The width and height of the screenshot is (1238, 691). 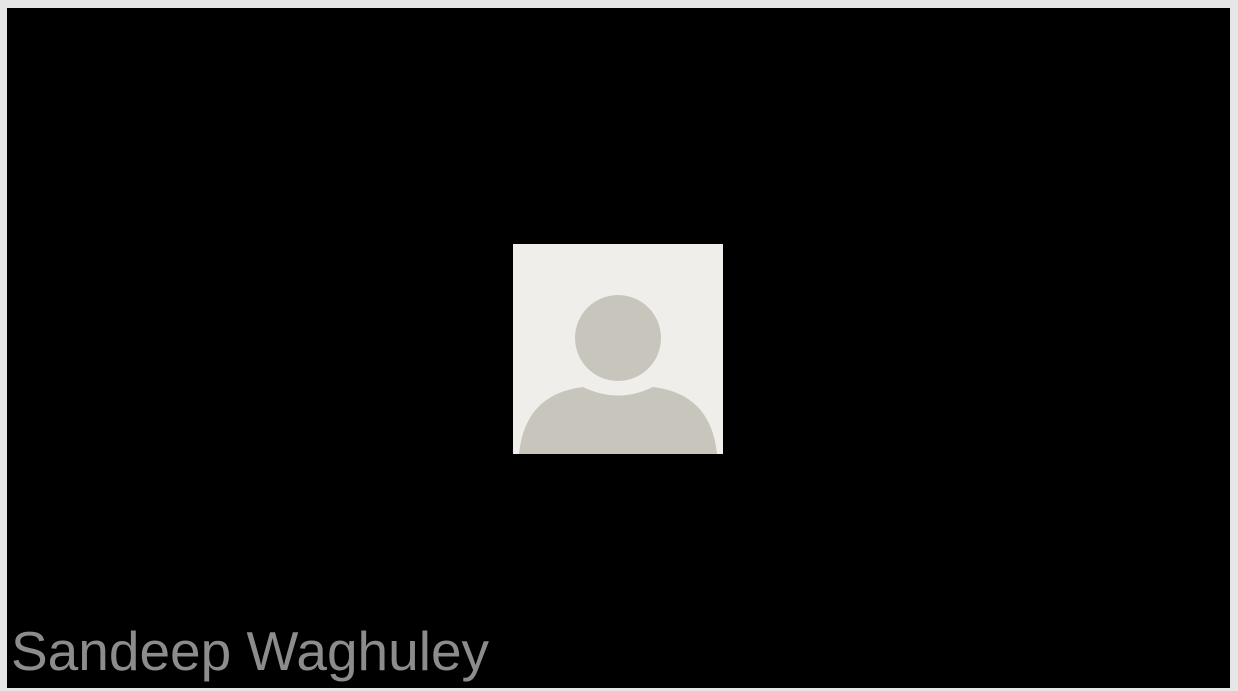 I want to click on participant-avatar, so click(x=618, y=349).